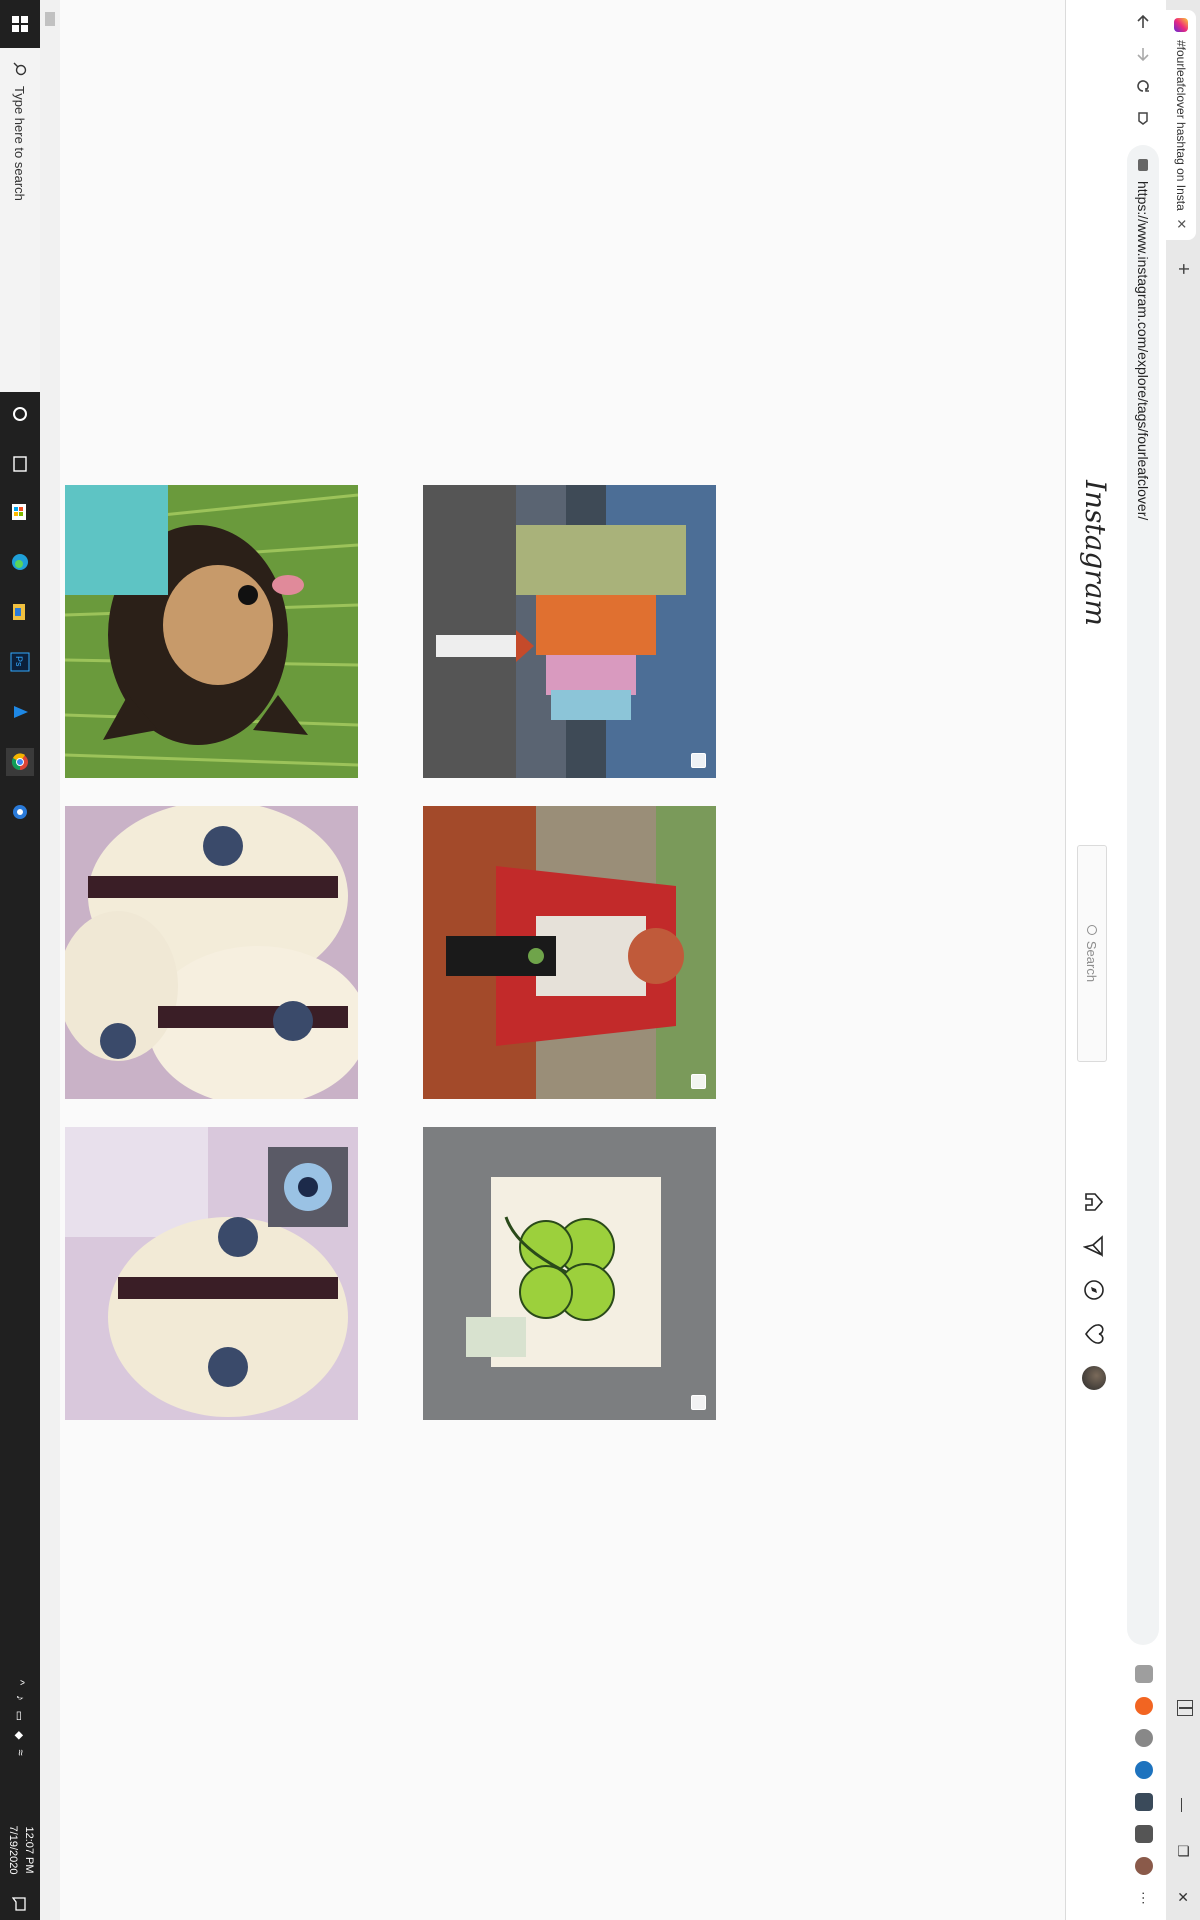 Image resolution: width=1200 pixels, height=1920 pixels. I want to click on svg-text: Ps, so click(19, 661).